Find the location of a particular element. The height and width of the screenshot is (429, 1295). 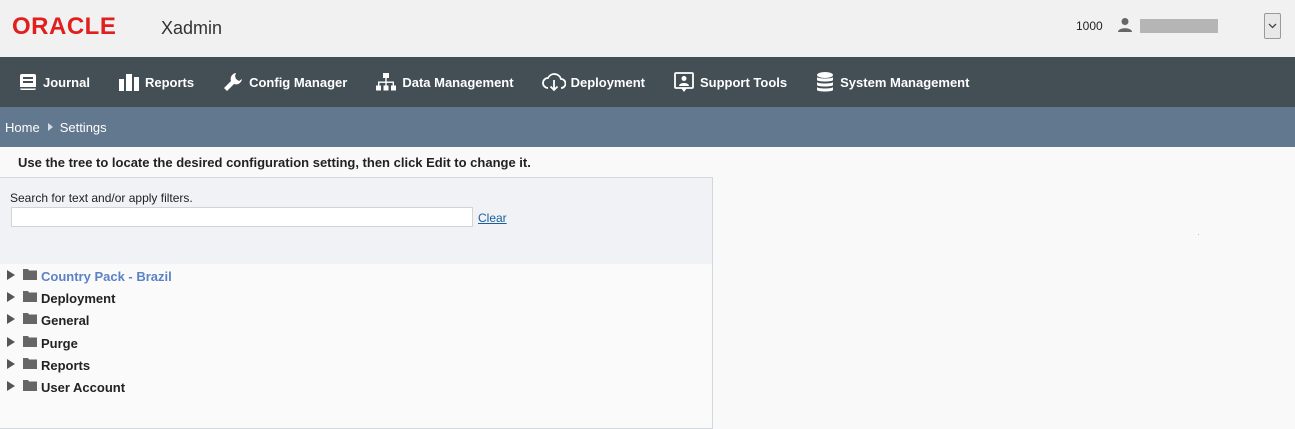

clear-link: Clear is located at coordinates (492, 218).